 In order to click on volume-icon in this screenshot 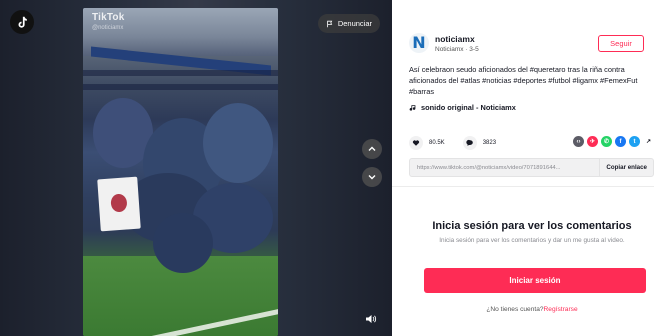, I will do `click(371, 319)`.